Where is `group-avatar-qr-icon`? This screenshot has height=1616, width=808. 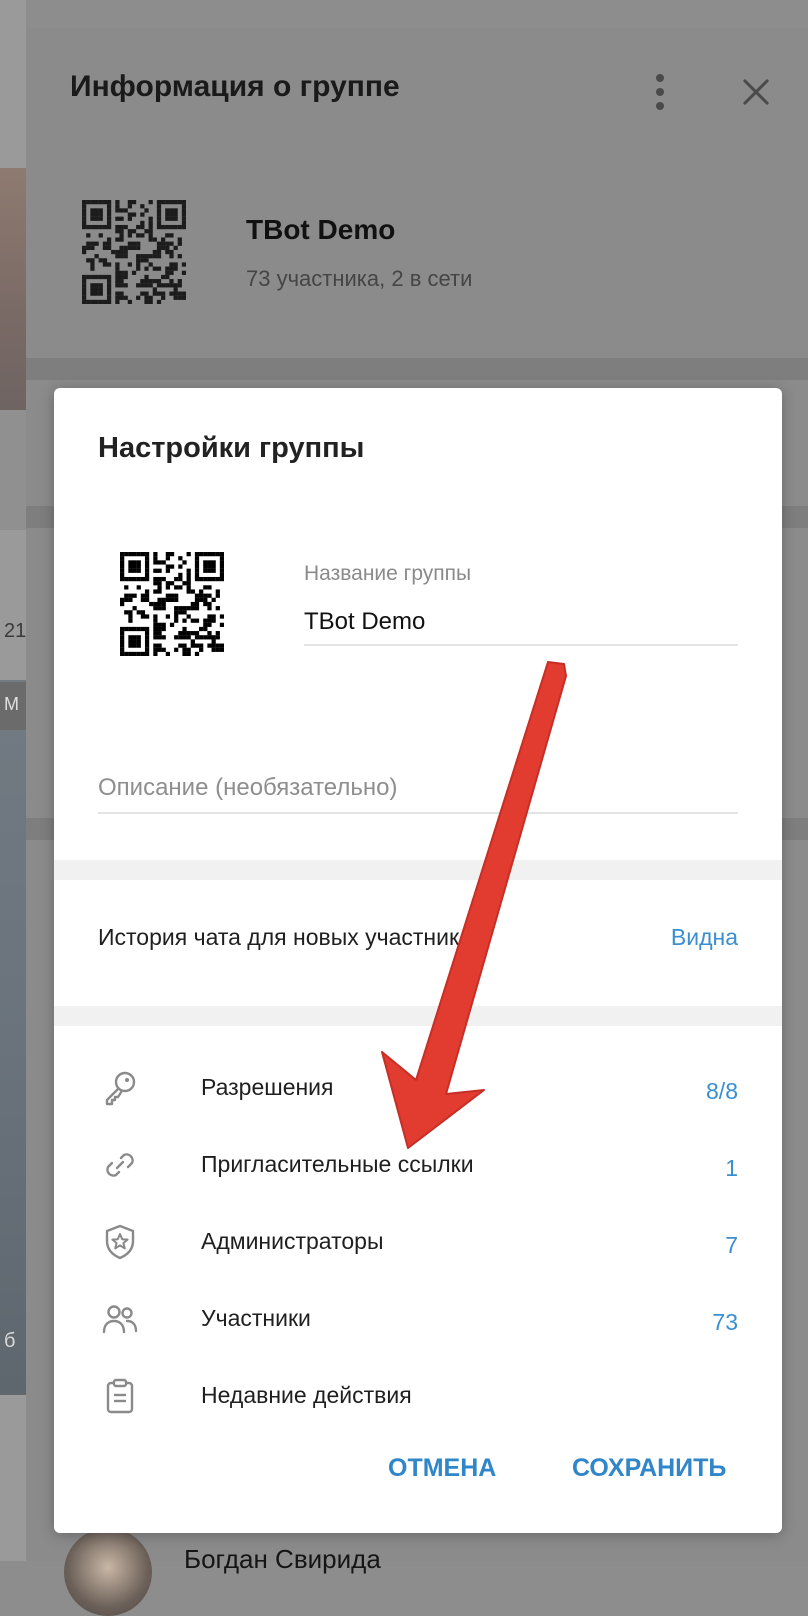
group-avatar-qr-icon is located at coordinates (134, 252).